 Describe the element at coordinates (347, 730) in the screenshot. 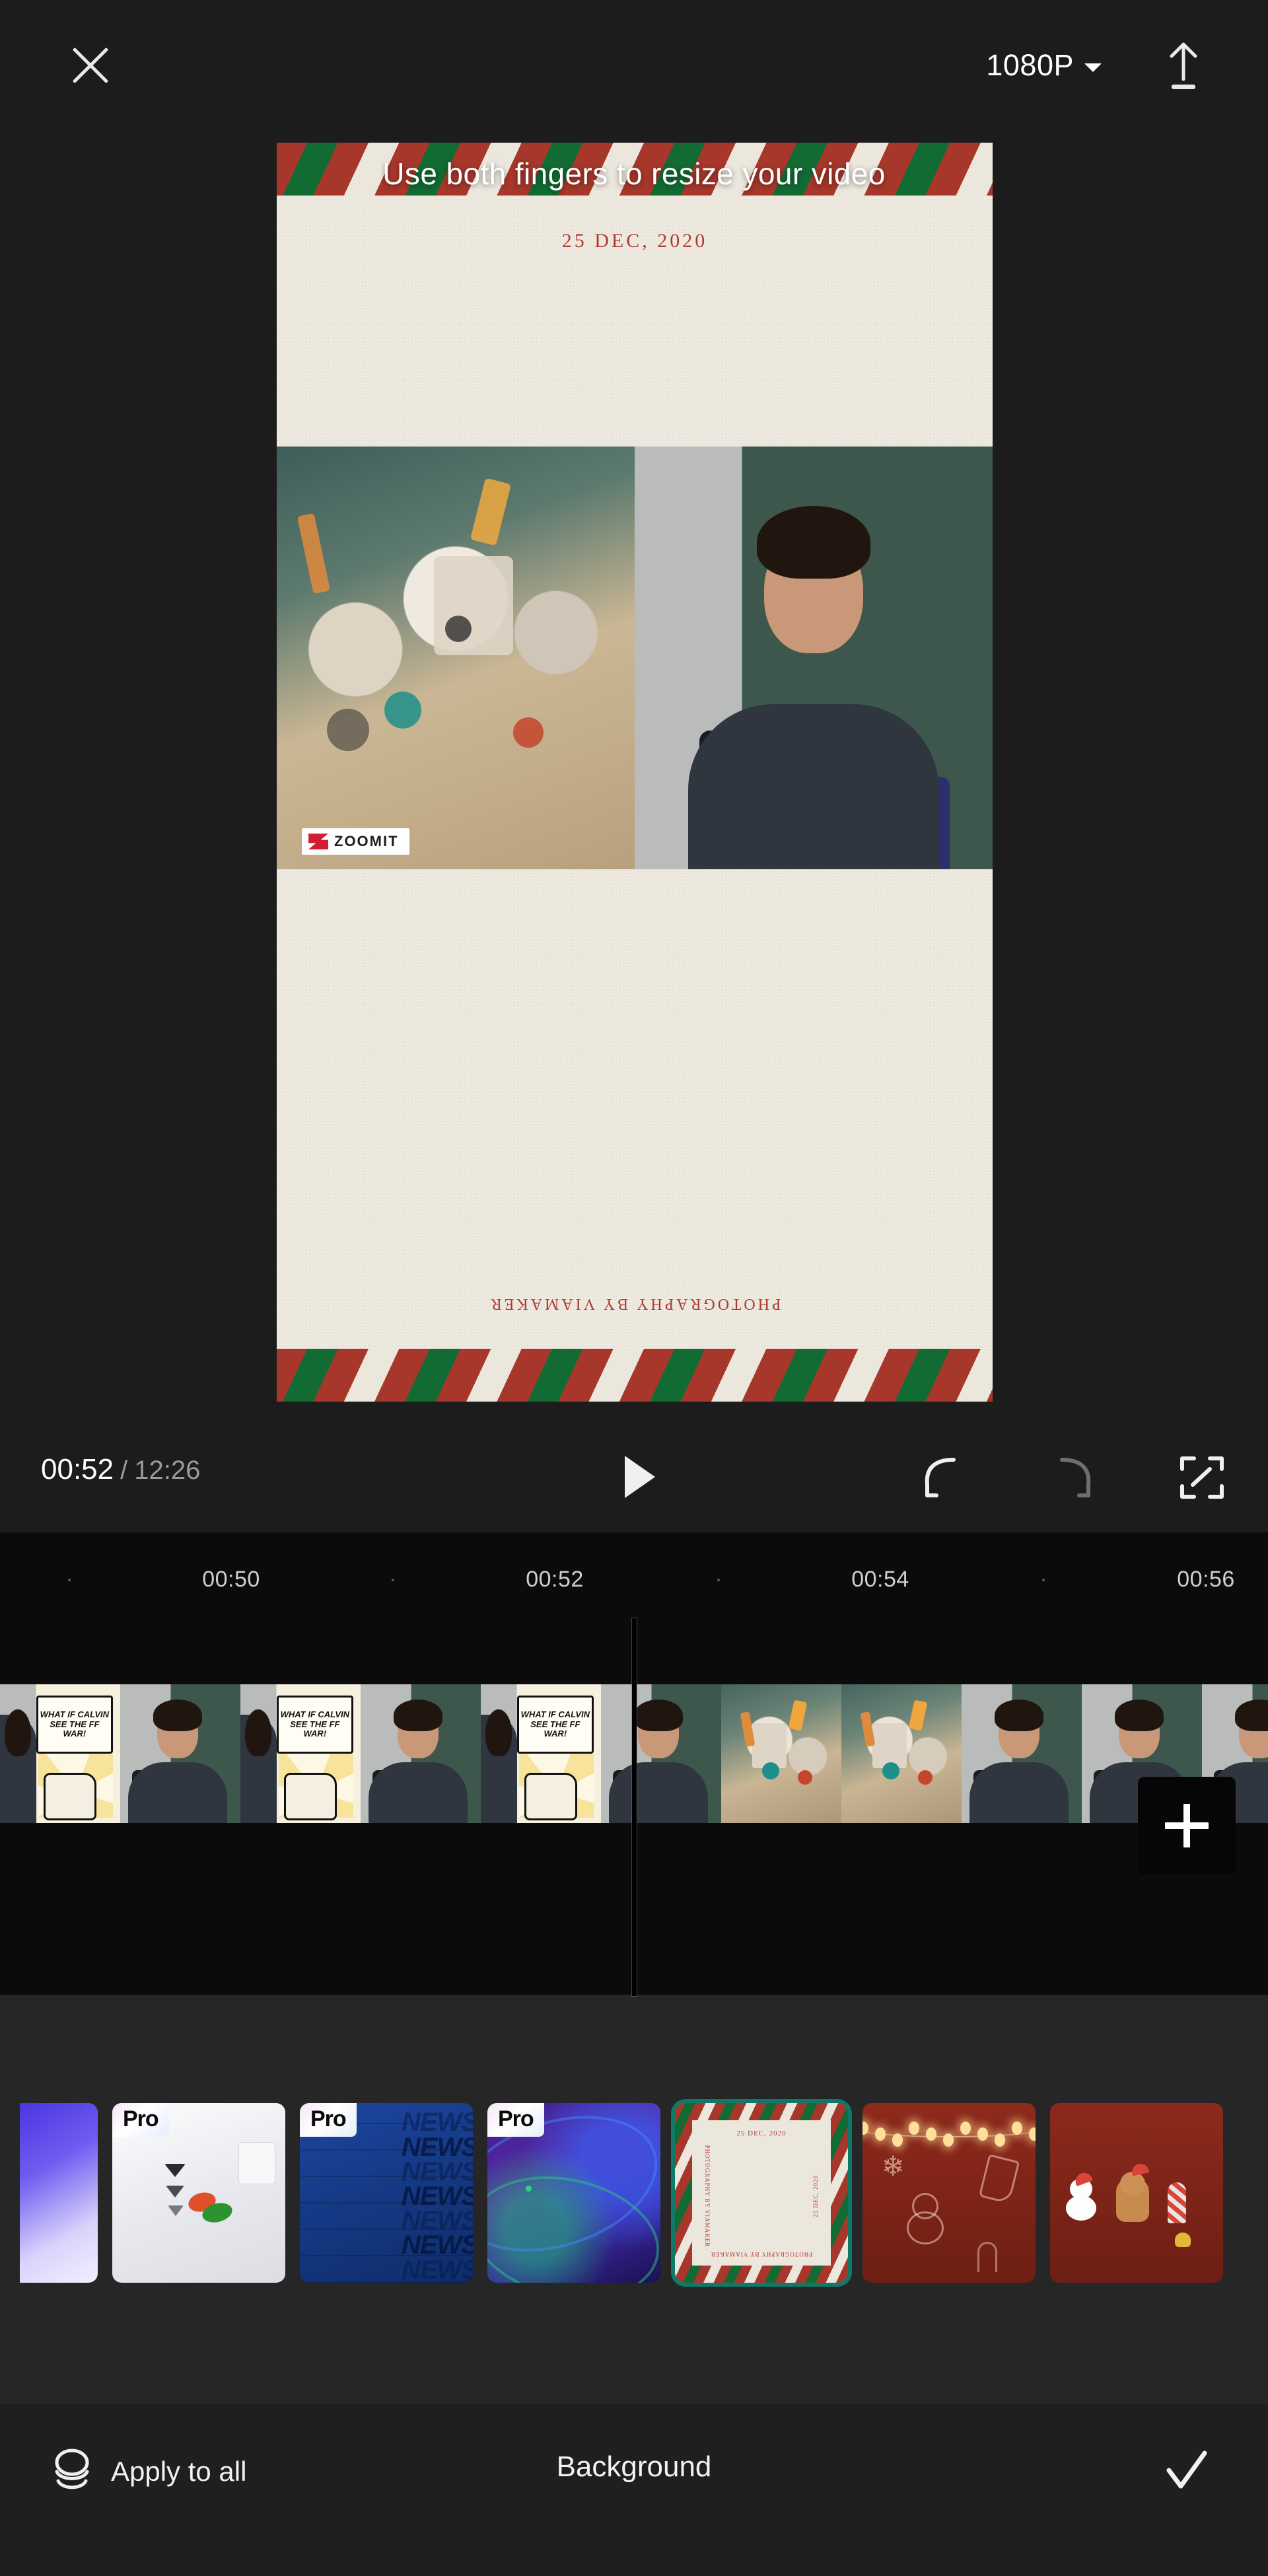

I see `robot-dark-dot` at that location.